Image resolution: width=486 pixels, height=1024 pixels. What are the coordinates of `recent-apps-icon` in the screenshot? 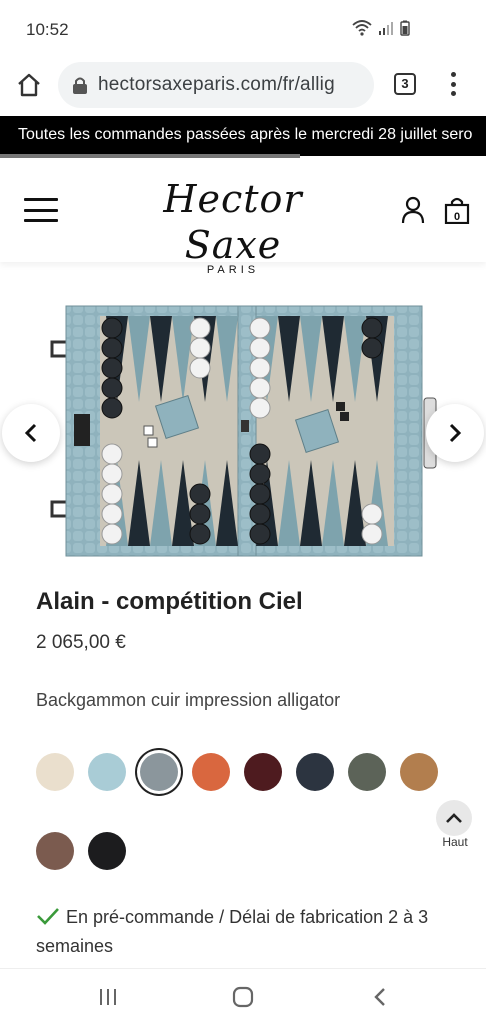 It's located at (108, 997).